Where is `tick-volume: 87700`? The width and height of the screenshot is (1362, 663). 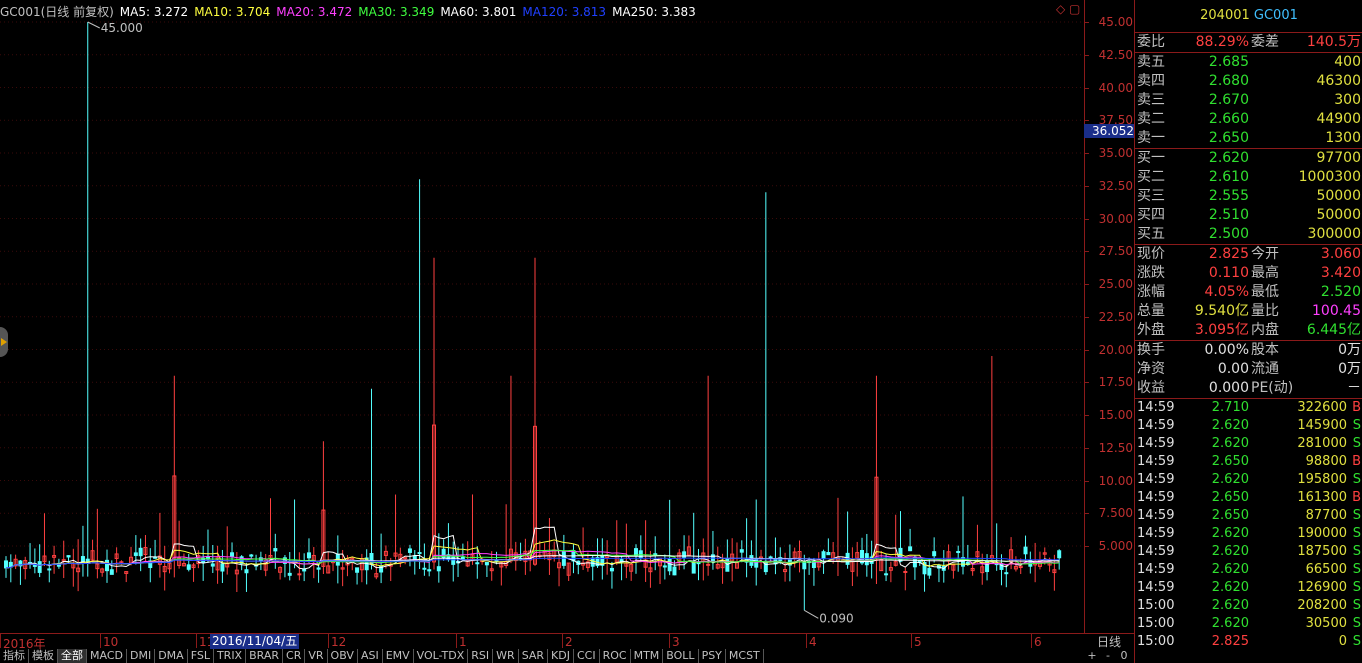
tick-volume: 87700 is located at coordinates (1326, 515).